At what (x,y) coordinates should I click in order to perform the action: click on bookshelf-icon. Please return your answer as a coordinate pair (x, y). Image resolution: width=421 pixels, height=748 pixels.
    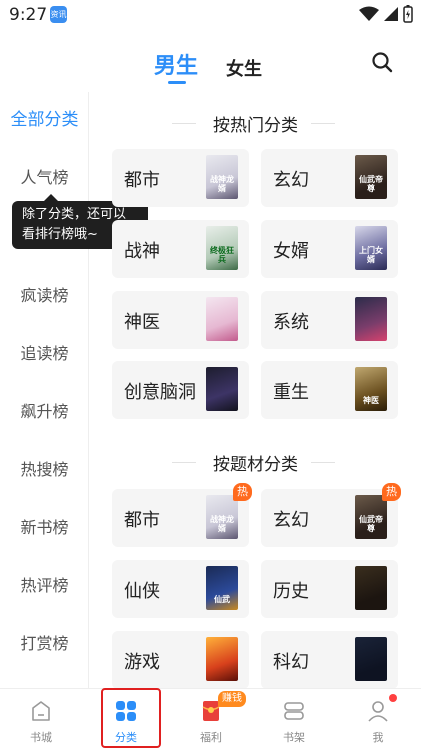
    Looking at the image, I should click on (294, 711).